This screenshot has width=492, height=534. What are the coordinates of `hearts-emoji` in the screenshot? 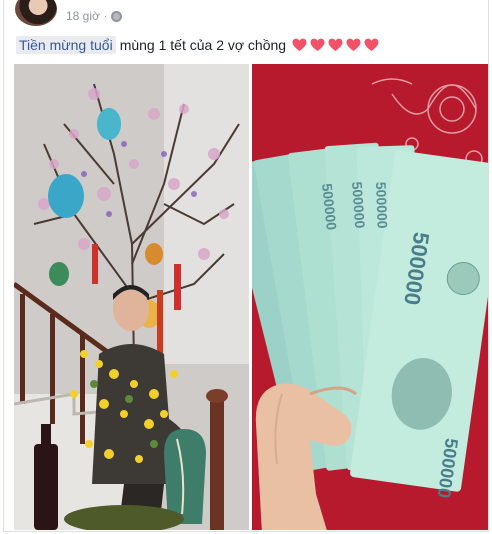 It's located at (335, 45).